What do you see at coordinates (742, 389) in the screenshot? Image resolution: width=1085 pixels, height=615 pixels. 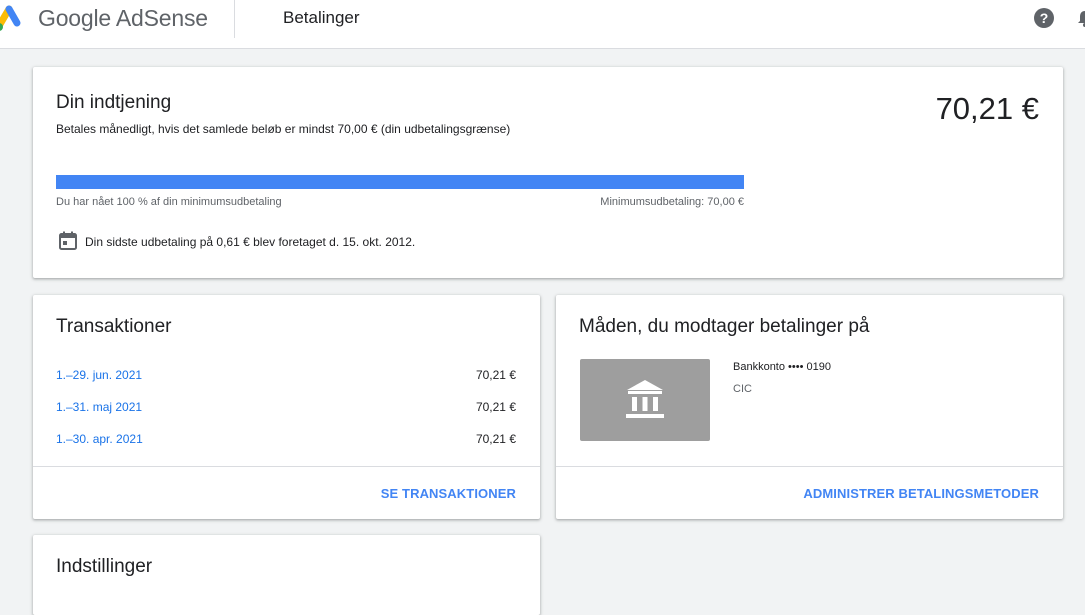 I see `bank-name: CIC` at bounding box center [742, 389].